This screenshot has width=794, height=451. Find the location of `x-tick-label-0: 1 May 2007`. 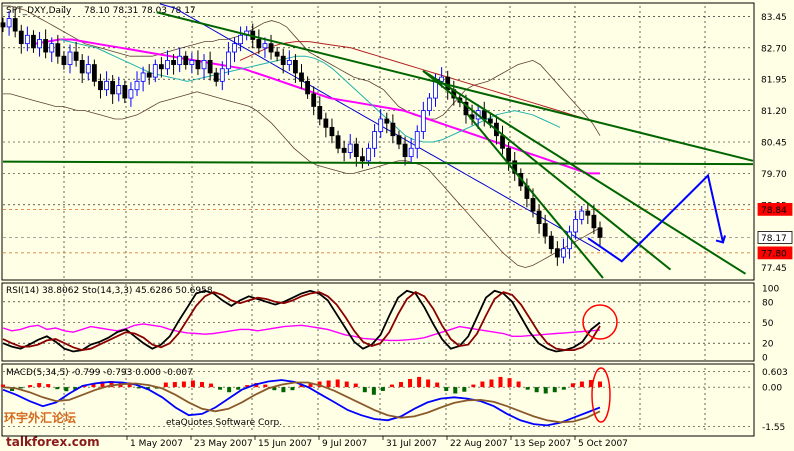

x-tick-label-0: 1 May 2007 is located at coordinates (156, 444).